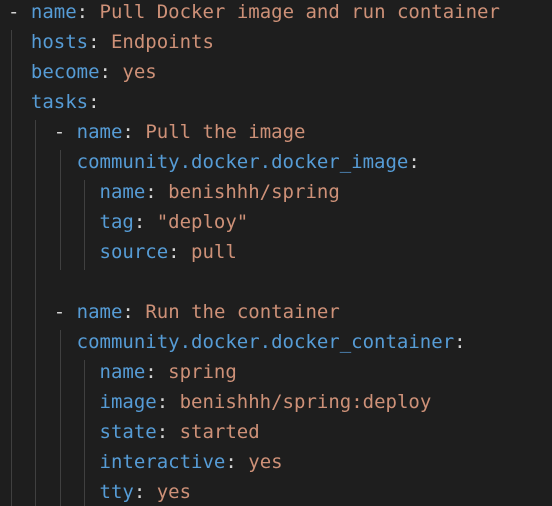 The height and width of the screenshot is (506, 552). I want to click on code-line: become: yes, so click(82, 72).